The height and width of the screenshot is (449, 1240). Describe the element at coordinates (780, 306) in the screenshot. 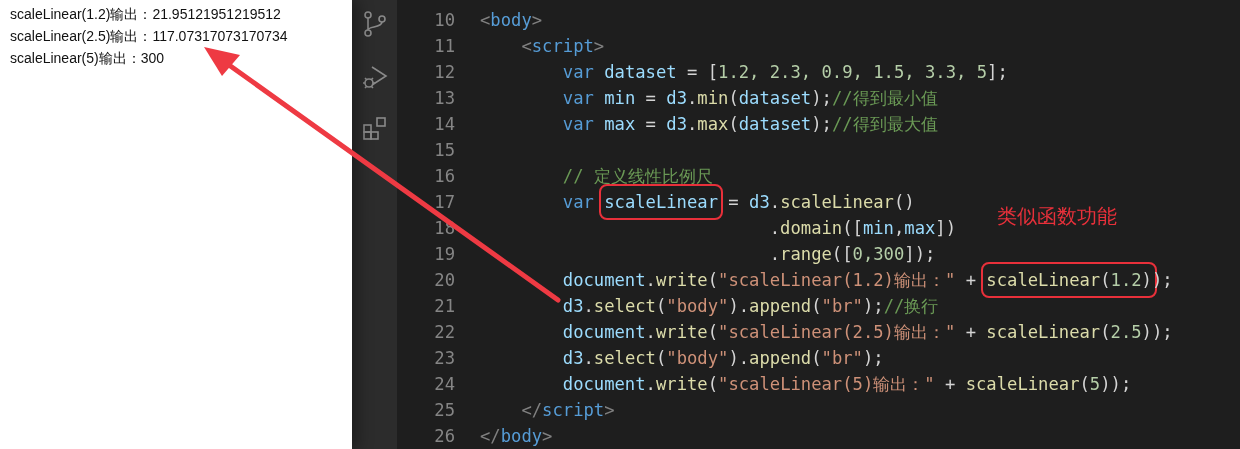

I see `code-function: append` at that location.